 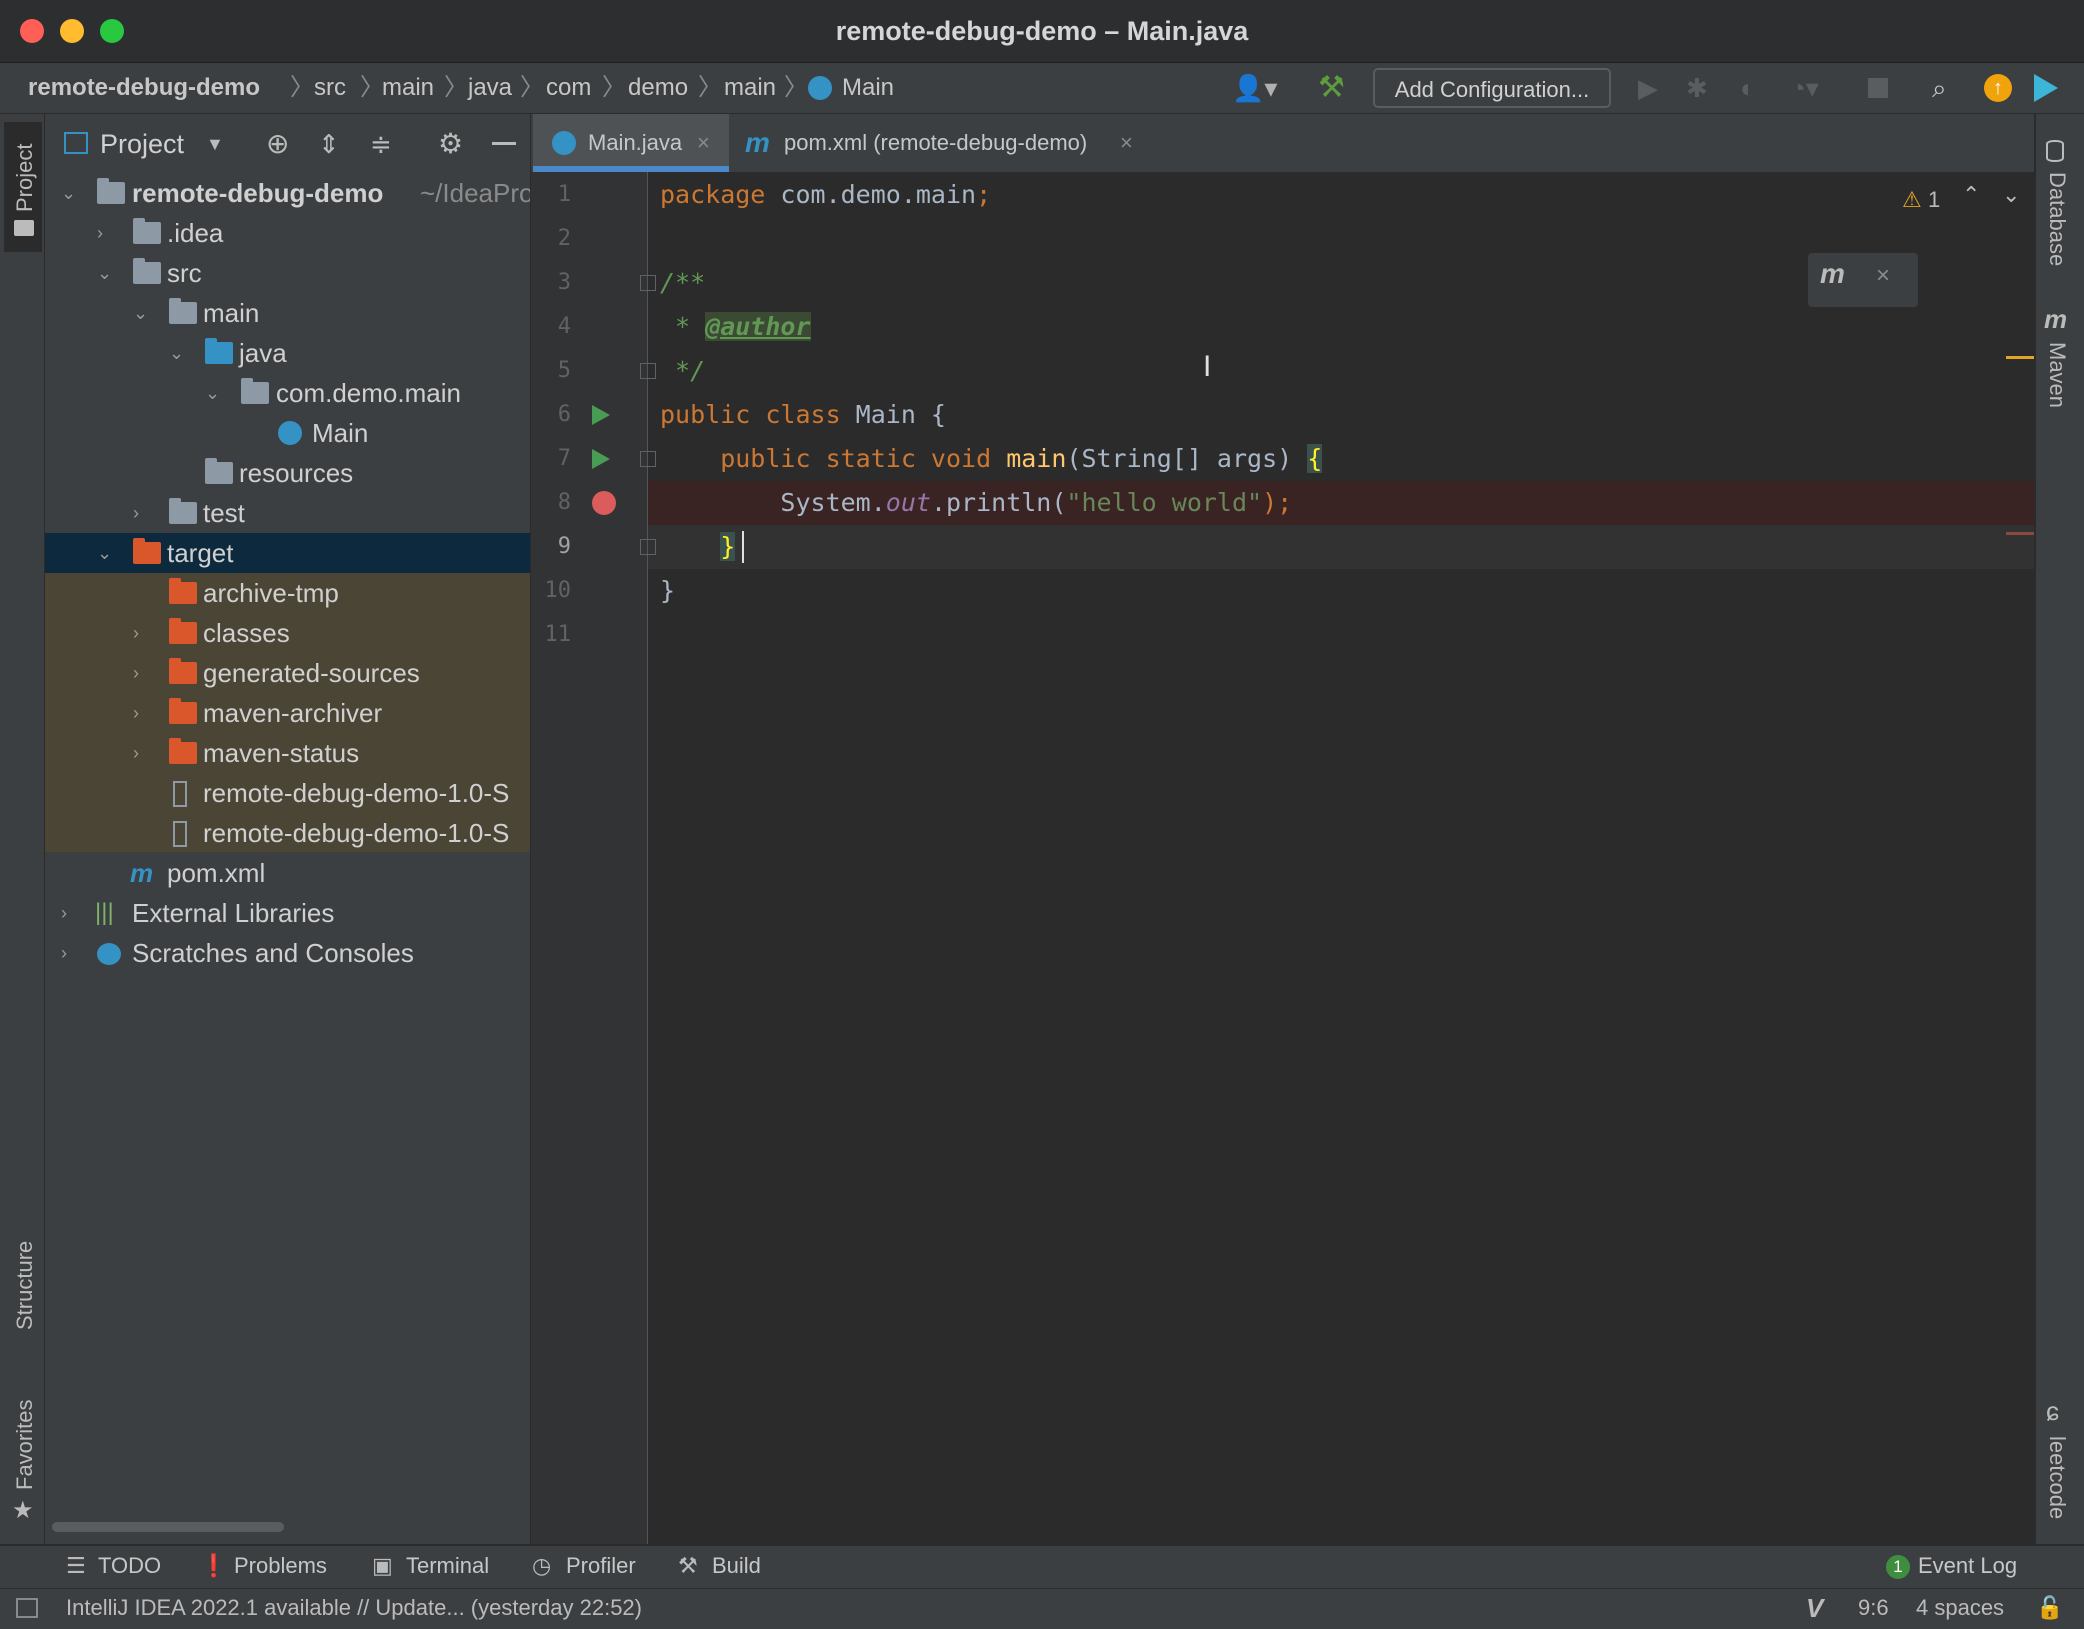 What do you see at coordinates (658, 88) in the screenshot?
I see `breadcrumb-demo: demo` at bounding box center [658, 88].